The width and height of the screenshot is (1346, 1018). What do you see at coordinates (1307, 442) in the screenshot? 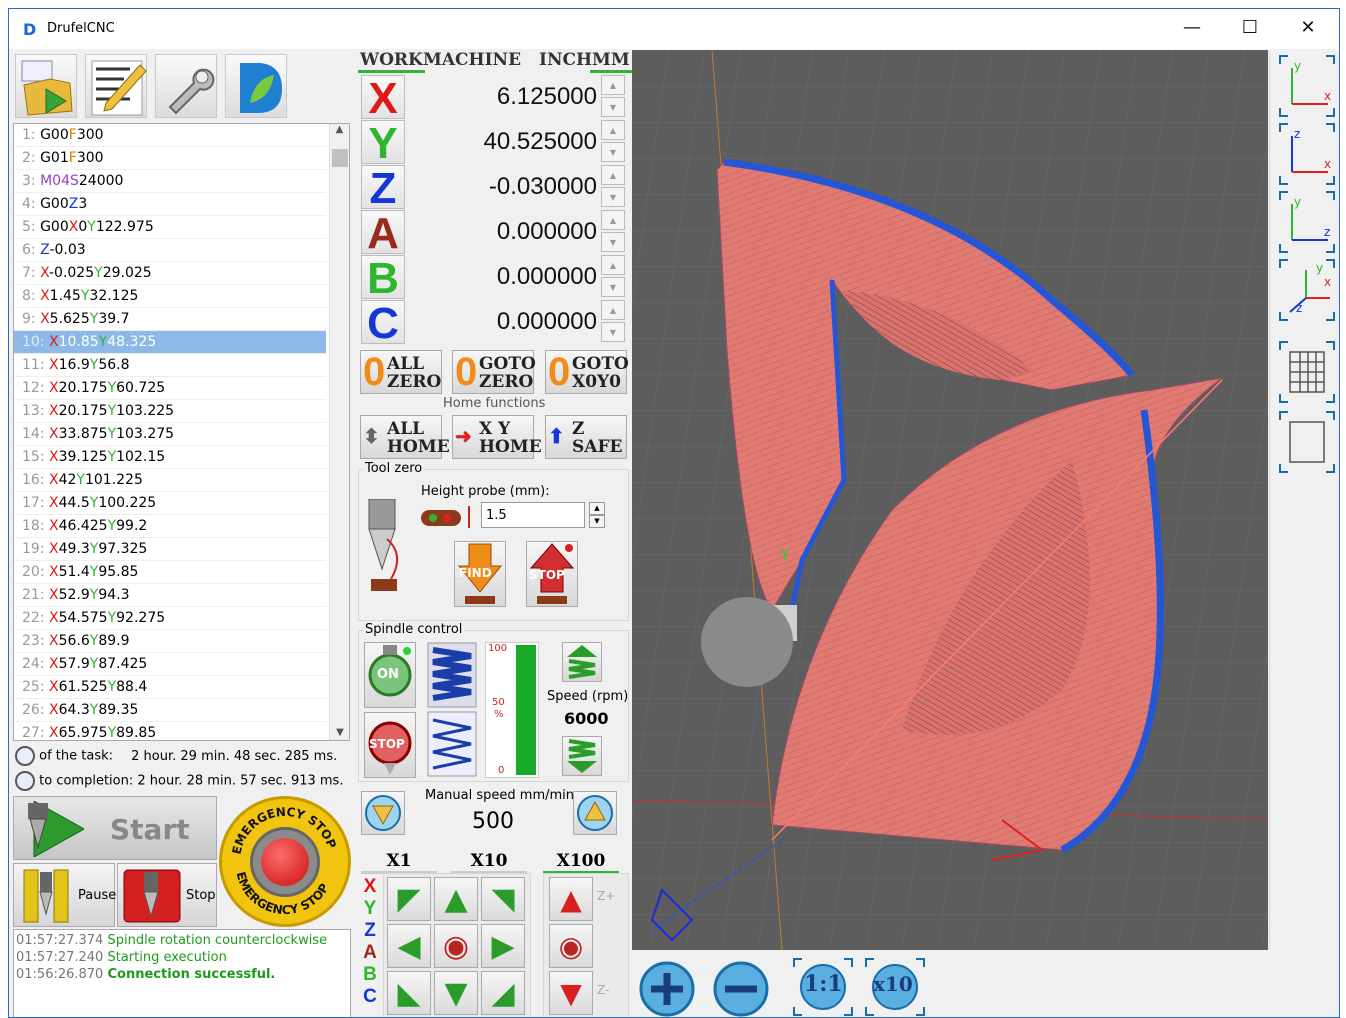
I see `frame-toggle-button` at bounding box center [1307, 442].